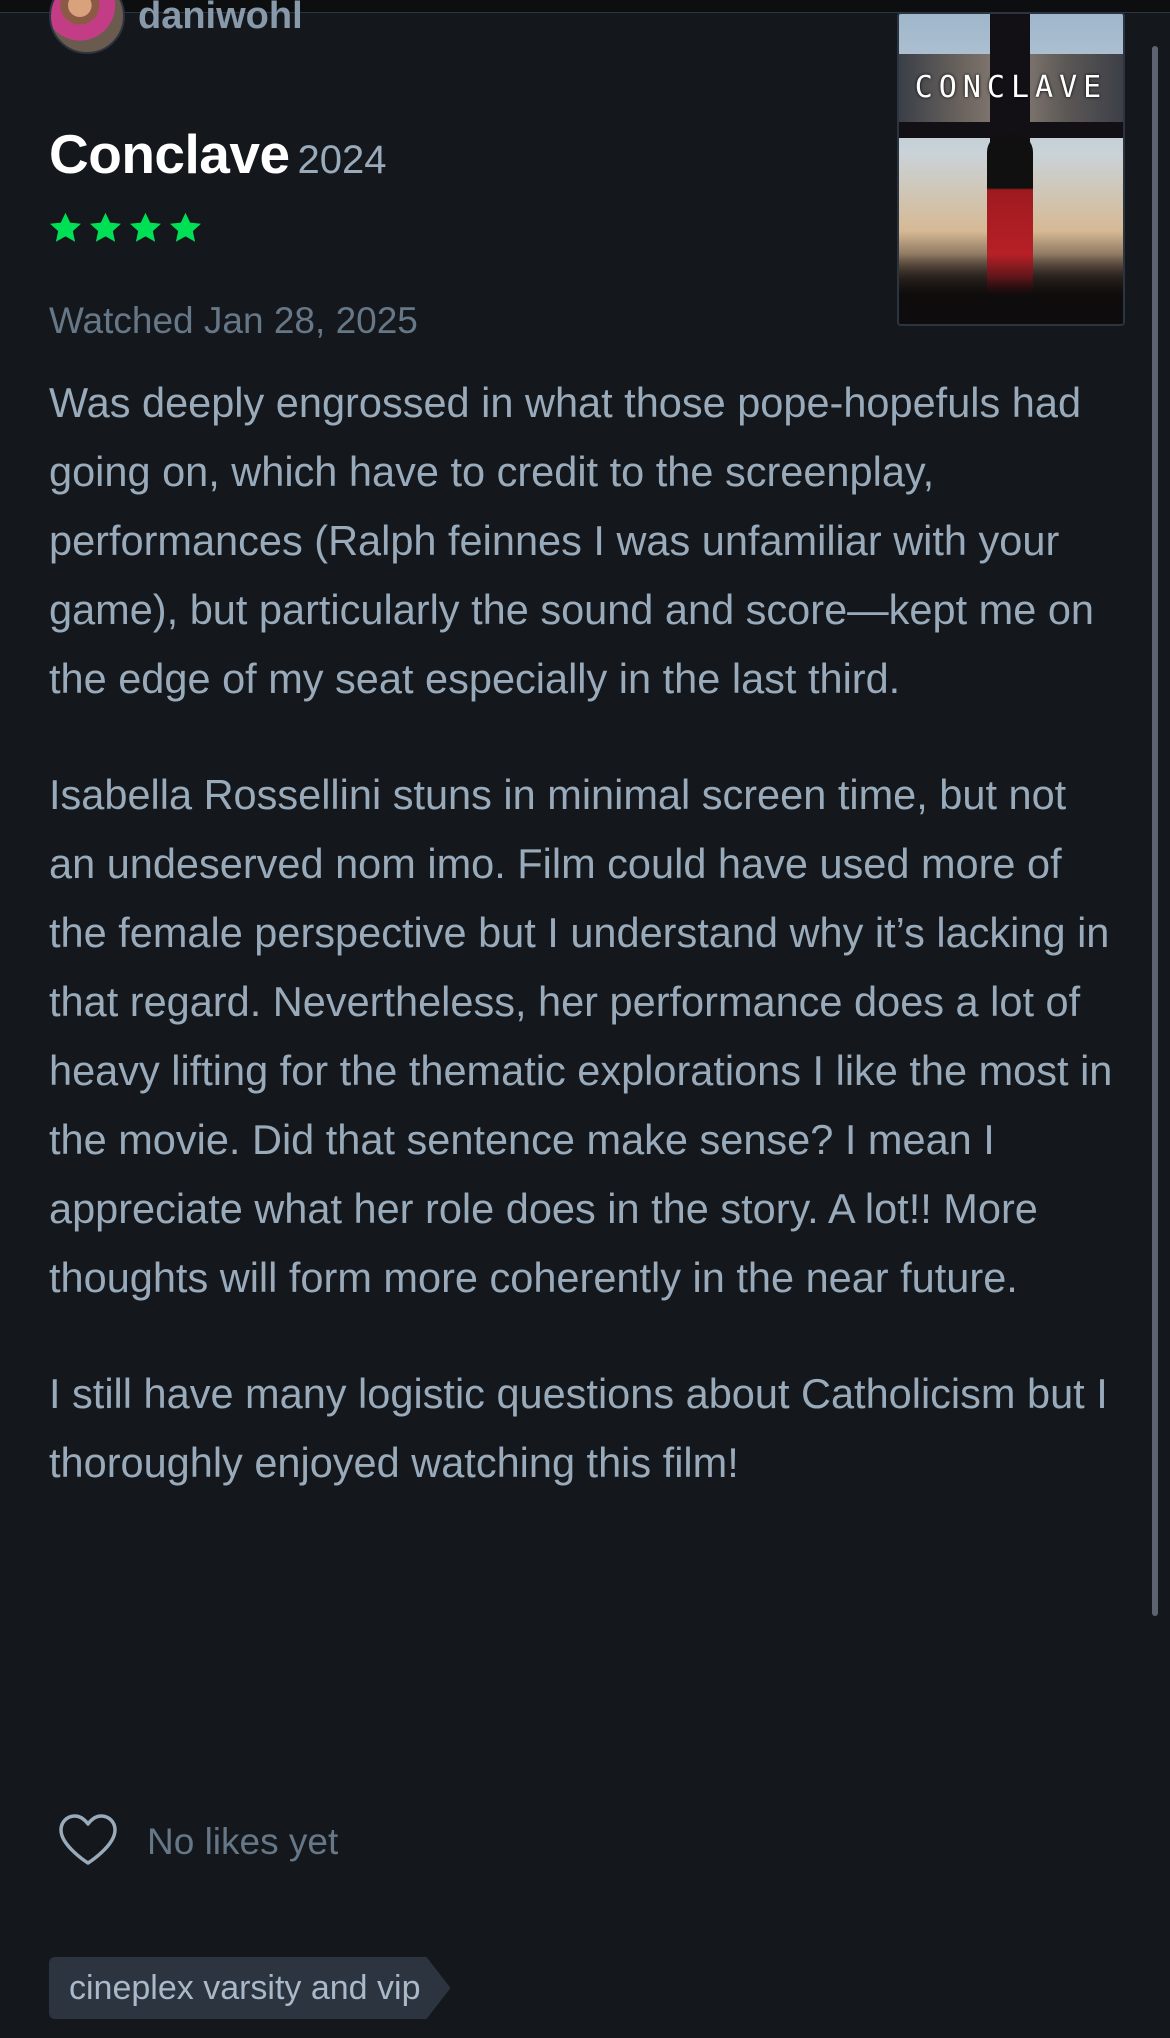 The height and width of the screenshot is (2038, 1170). What do you see at coordinates (169, 154) in the screenshot?
I see `film-title: Conclave` at bounding box center [169, 154].